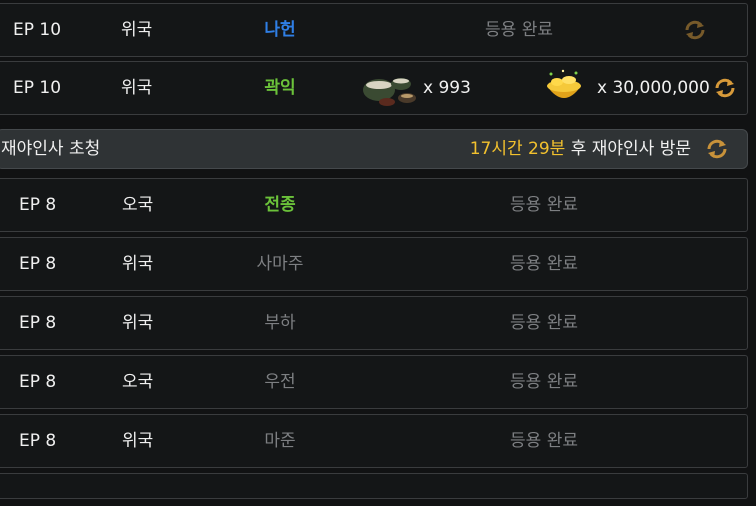  What do you see at coordinates (547, 149) in the screenshot?
I see `timer-minutes: 29분` at bounding box center [547, 149].